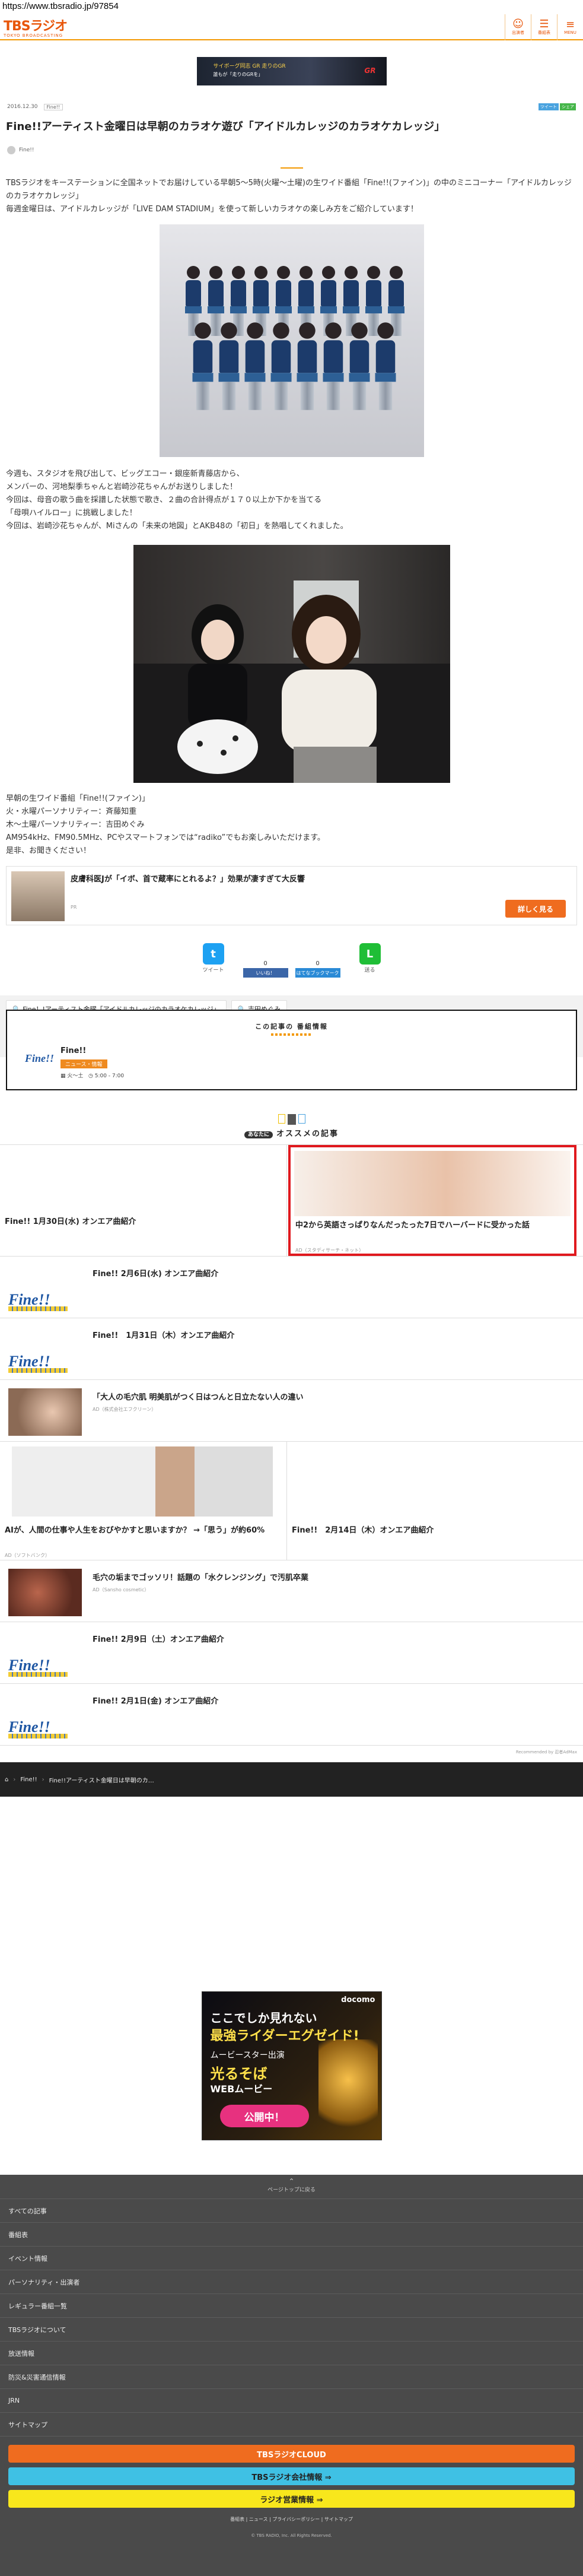 This screenshot has height=2576, width=583. I want to click on performers-label: 出演者, so click(518, 32).